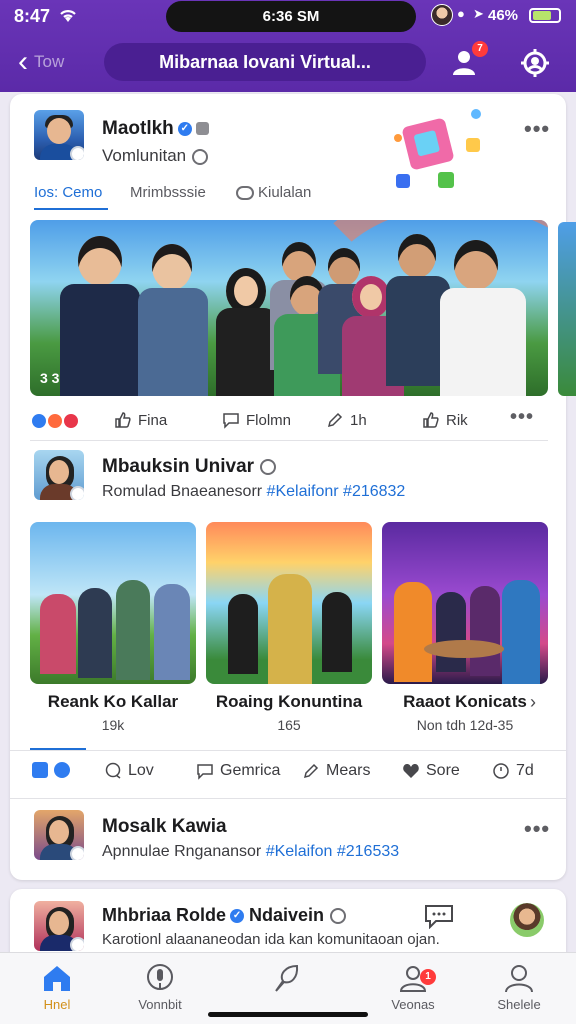 This screenshot has width=576, height=1024. What do you see at coordinates (202, 129) in the screenshot?
I see `lock-icon` at bounding box center [202, 129].